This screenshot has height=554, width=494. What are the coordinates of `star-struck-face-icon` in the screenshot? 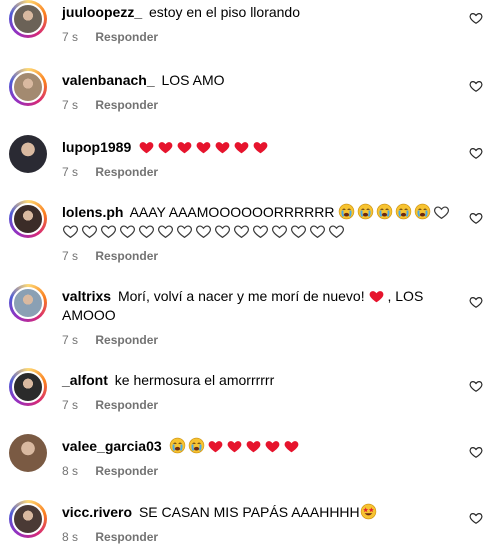 It's located at (368, 511).